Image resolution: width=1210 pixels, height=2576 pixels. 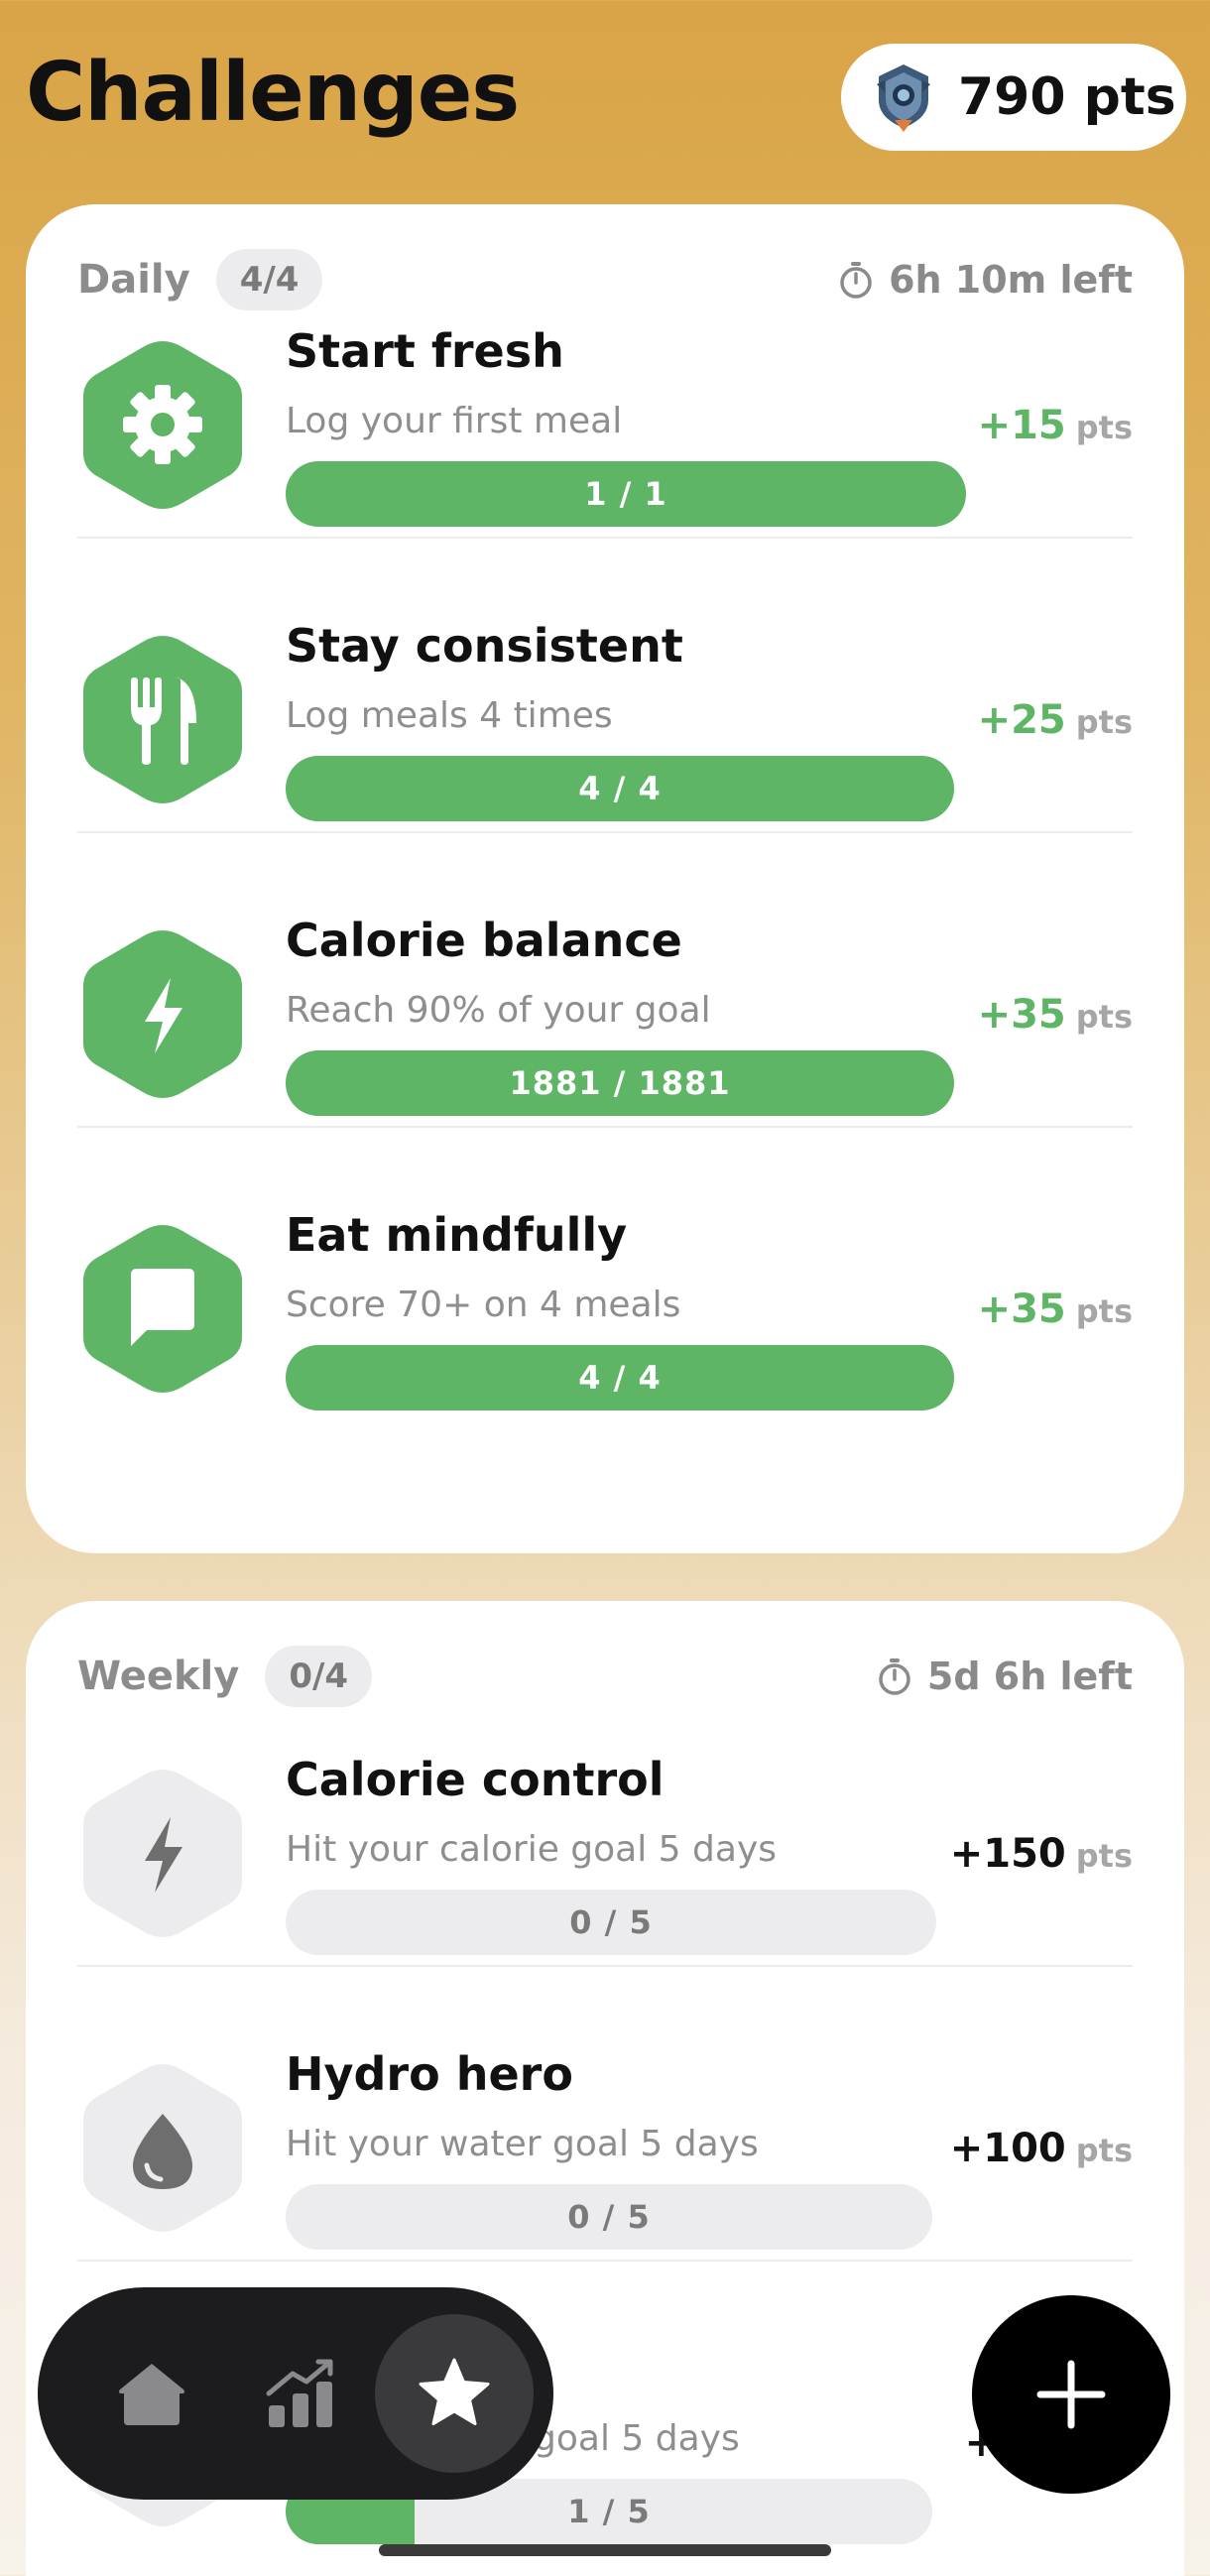 I want to click on challenge-subtitle: Hit your water goal 5 days, so click(x=522, y=2144).